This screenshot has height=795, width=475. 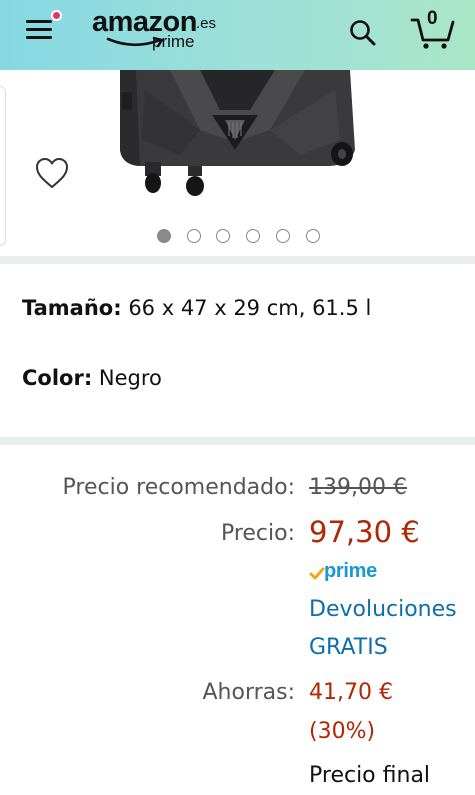 I want to click on free-returns-link-line1: Devoluciones, so click(x=383, y=609).